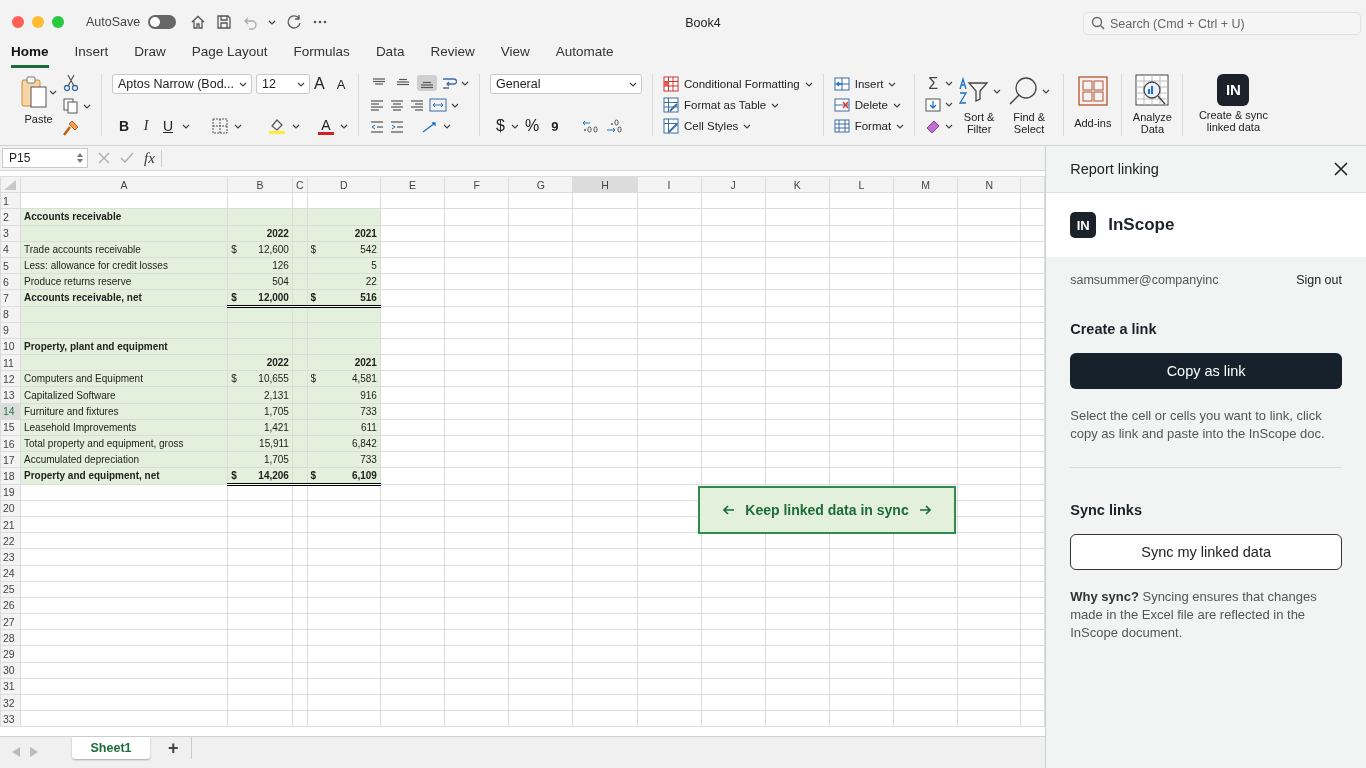 The height and width of the screenshot is (768, 1366). What do you see at coordinates (532, 126) in the screenshot?
I see `percent-button: %` at bounding box center [532, 126].